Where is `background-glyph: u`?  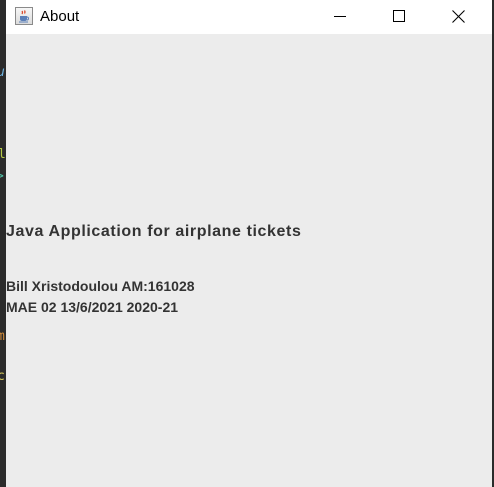 background-glyph: u is located at coordinates (2, 72).